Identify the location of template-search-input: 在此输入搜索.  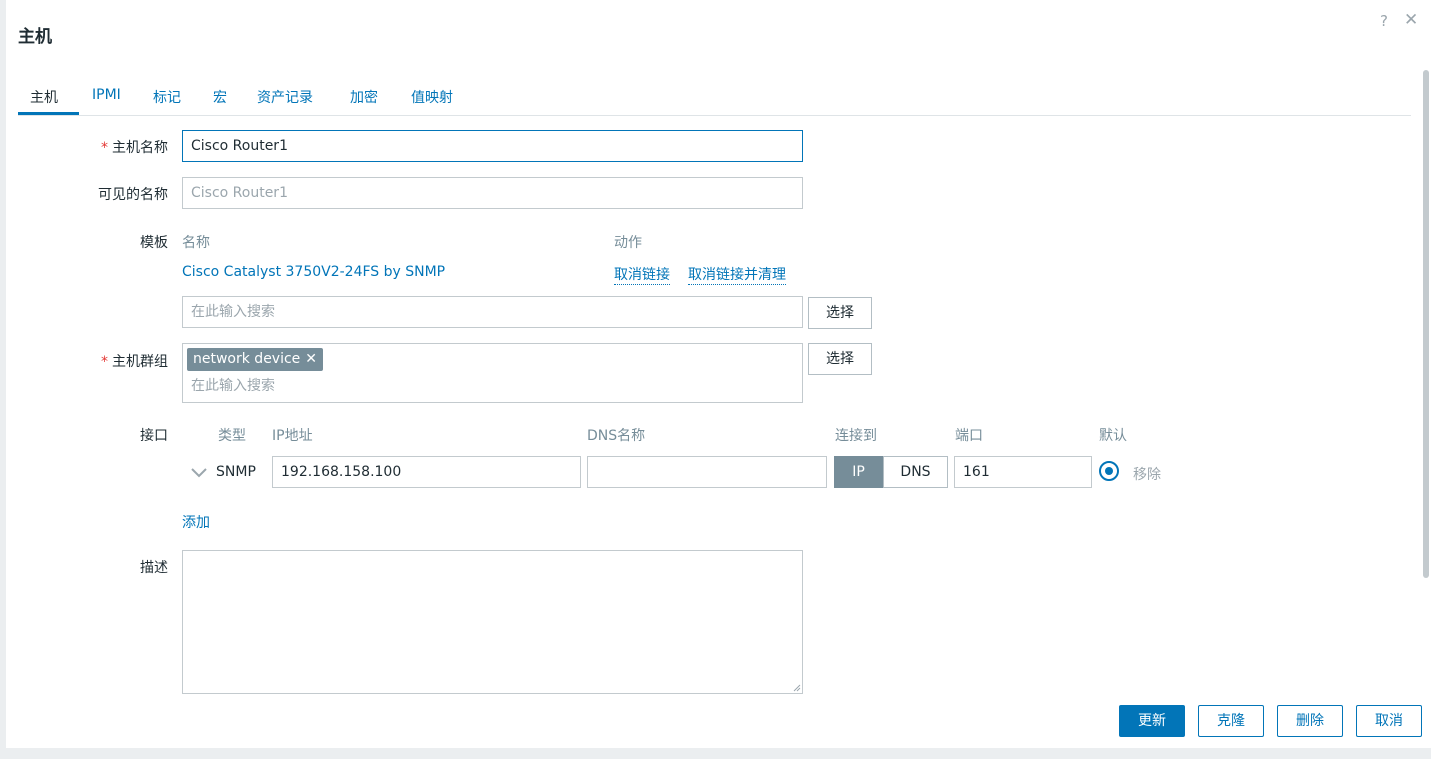
(492, 312).